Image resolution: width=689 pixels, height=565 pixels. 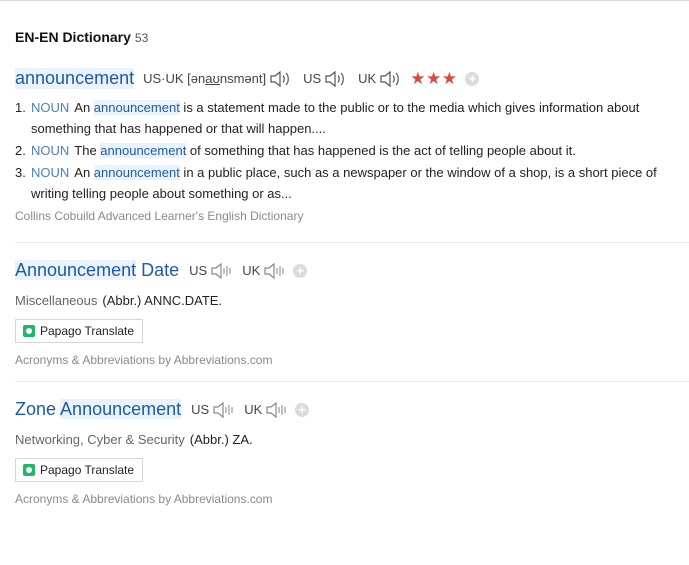 What do you see at coordinates (352, 300) in the screenshot?
I see `abbreviation-row: Miscellaneous (Abbr.) ANNC.DATE.` at bounding box center [352, 300].